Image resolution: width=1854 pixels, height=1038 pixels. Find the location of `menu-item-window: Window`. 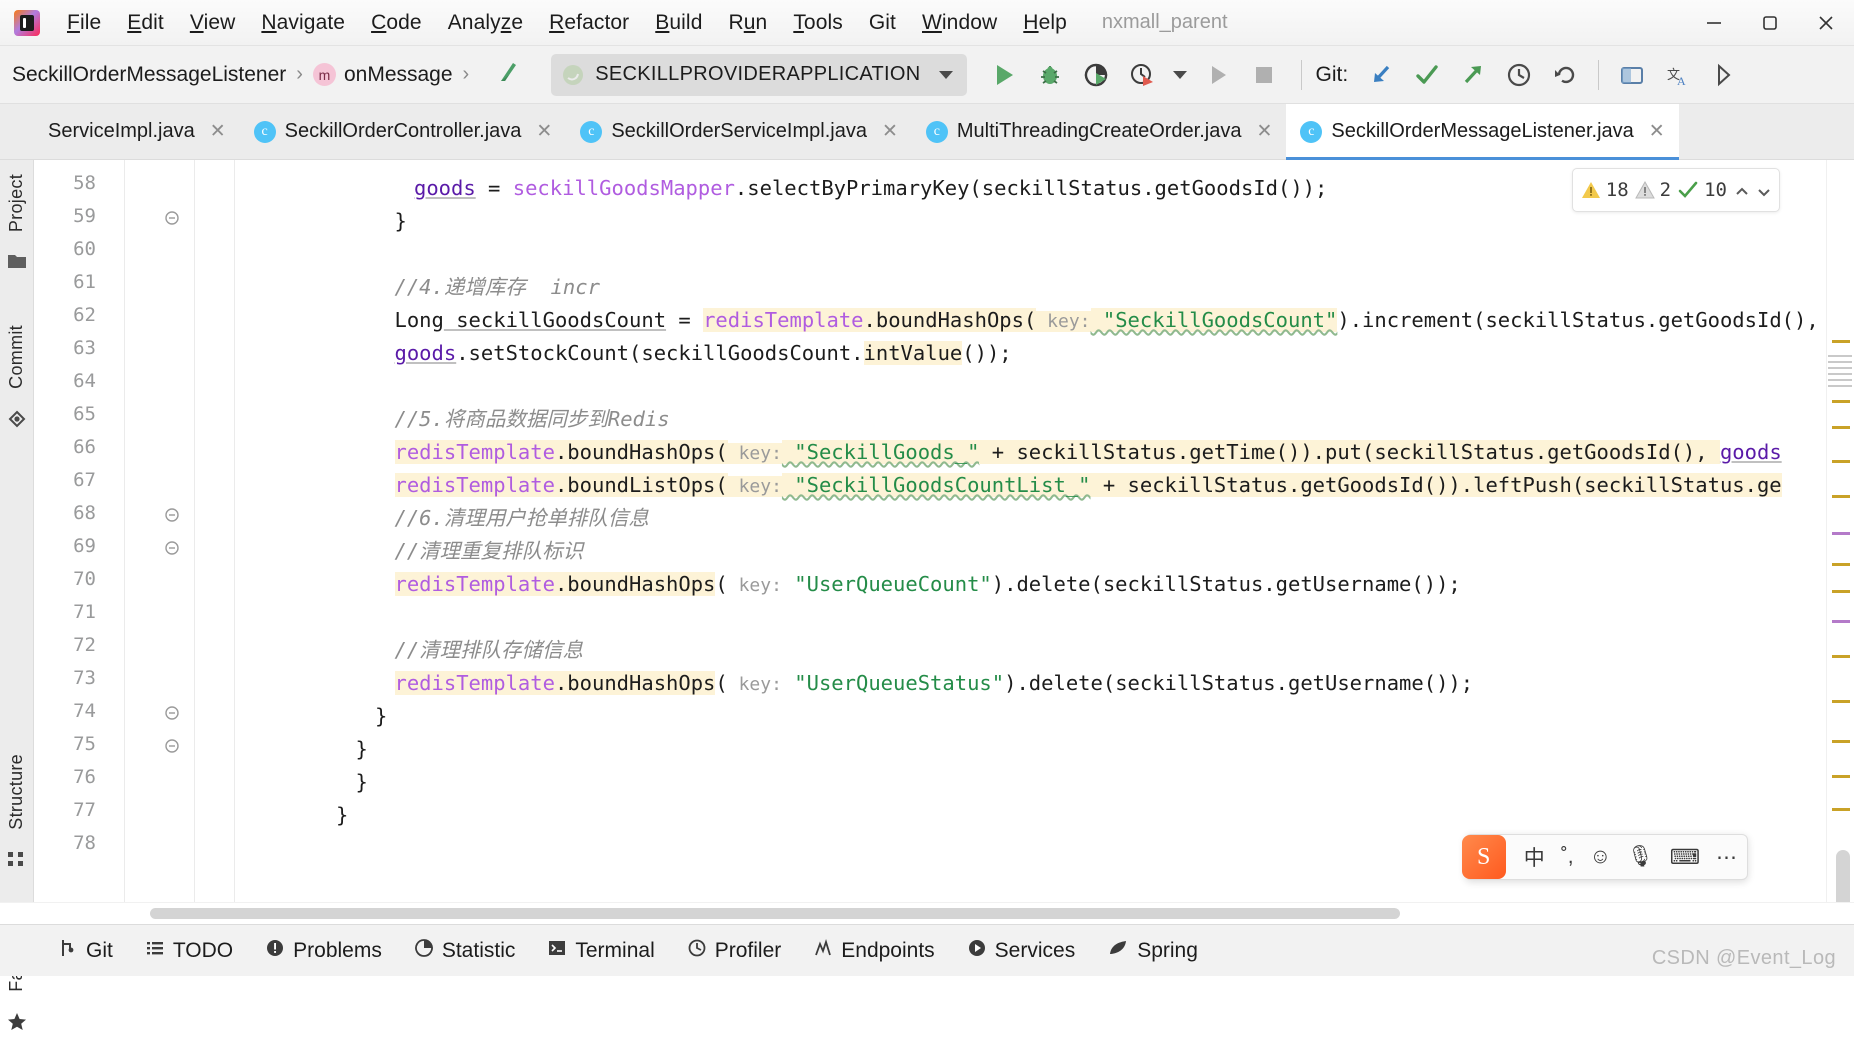

menu-item-window: Window is located at coordinates (959, 23).